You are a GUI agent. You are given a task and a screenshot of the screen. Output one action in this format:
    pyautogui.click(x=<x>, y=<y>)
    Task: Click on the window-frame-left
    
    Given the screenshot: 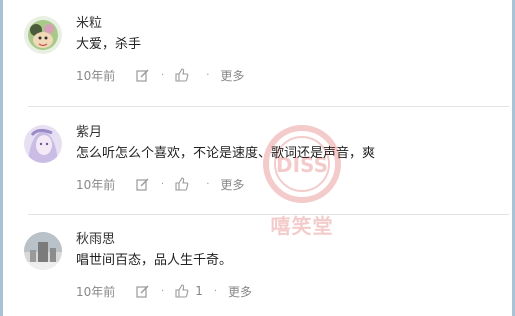 What is the action you would take?
    pyautogui.click(x=1, y=158)
    